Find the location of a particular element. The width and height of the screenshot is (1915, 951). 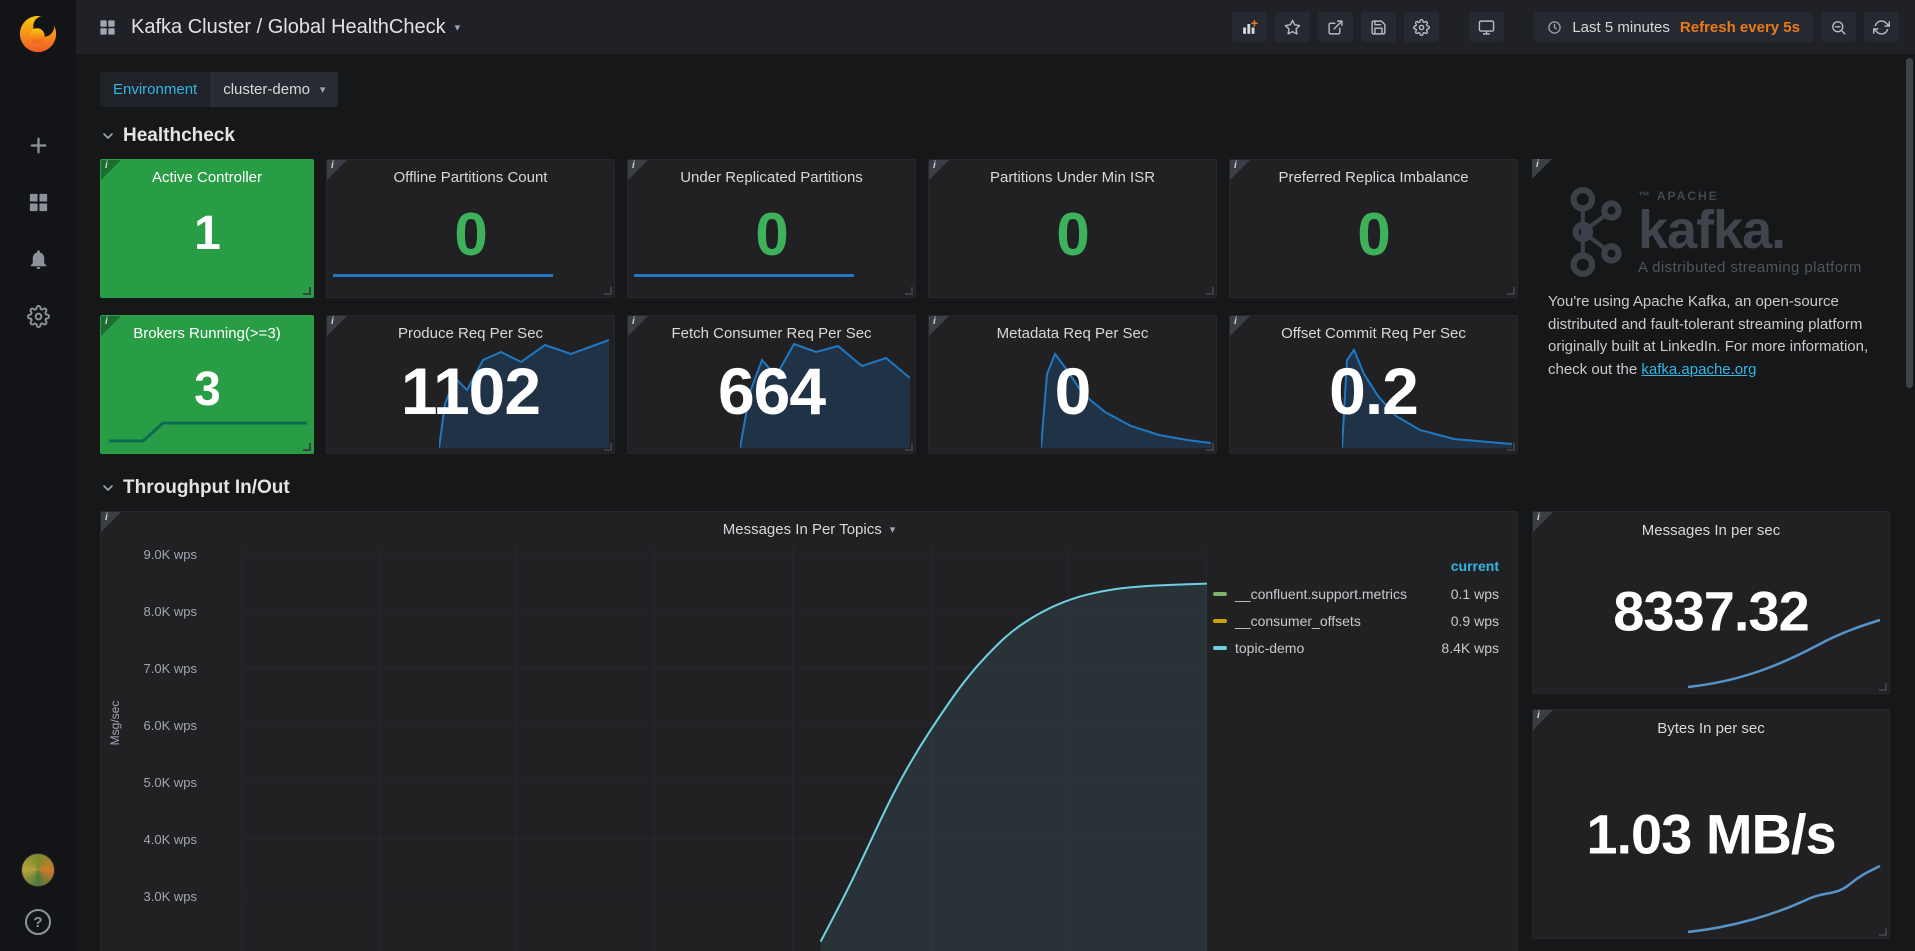

panel-messages-in-per-sec: i Messages In per sec 8337.32 is located at coordinates (1711, 602).